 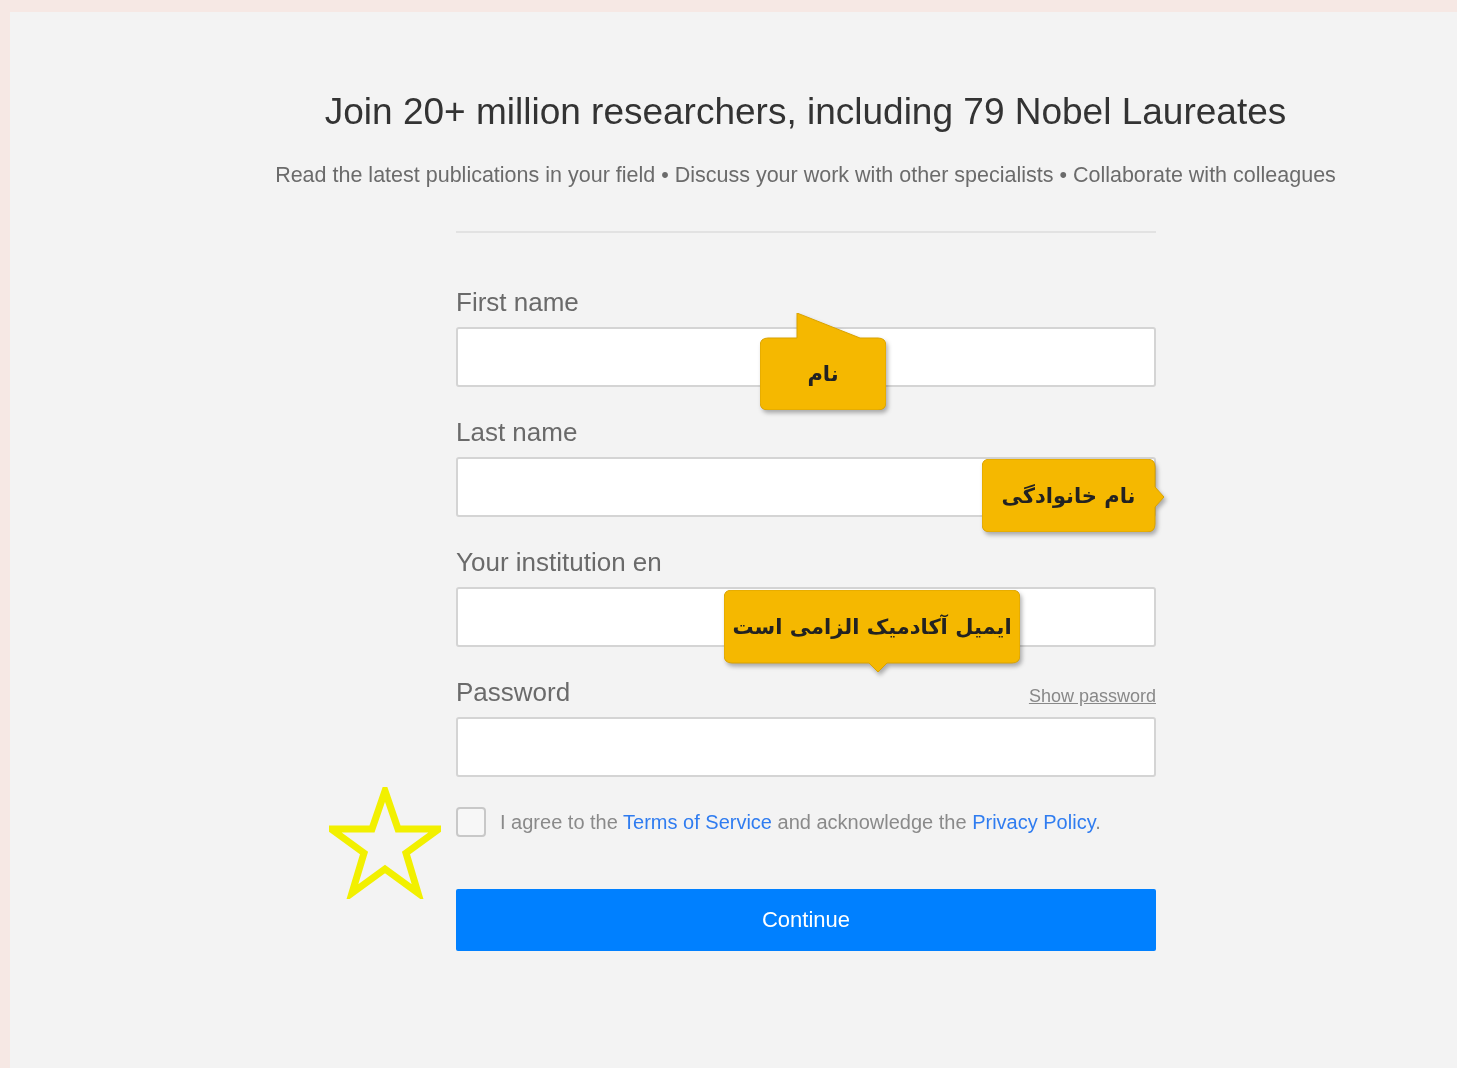 What do you see at coordinates (559, 562) in the screenshot?
I see `field-label: Your institution en` at bounding box center [559, 562].